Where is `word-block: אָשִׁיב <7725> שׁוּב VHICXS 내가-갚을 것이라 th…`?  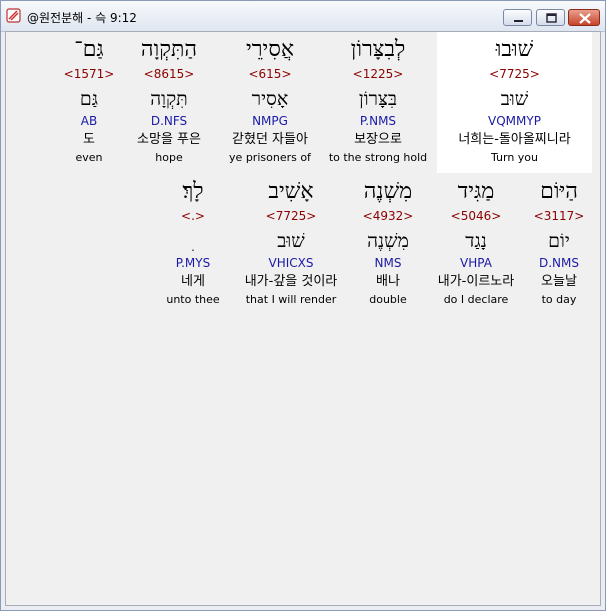 word-block: אָשִׁיב <7725> שׁוּב VHICXS 내가-갚을 것이라 th… is located at coordinates (291, 244).